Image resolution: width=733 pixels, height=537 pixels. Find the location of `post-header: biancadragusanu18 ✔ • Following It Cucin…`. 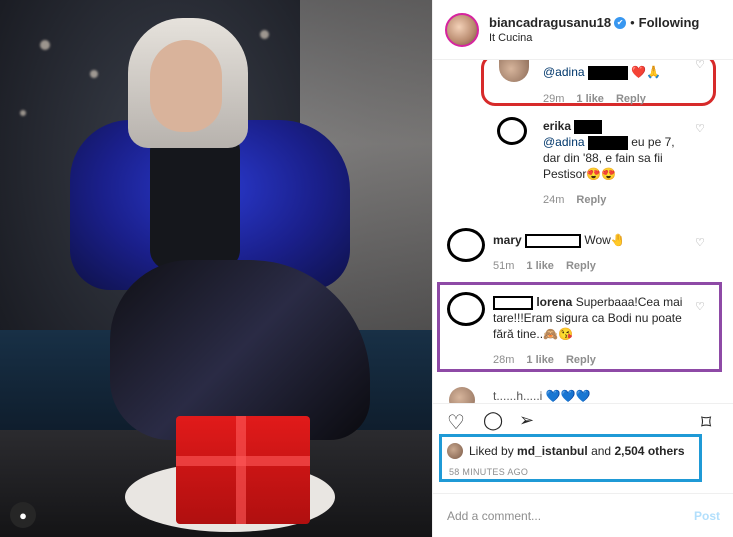

post-header: biancadragusanu18 ✔ • Following It Cucin… is located at coordinates (583, 30).